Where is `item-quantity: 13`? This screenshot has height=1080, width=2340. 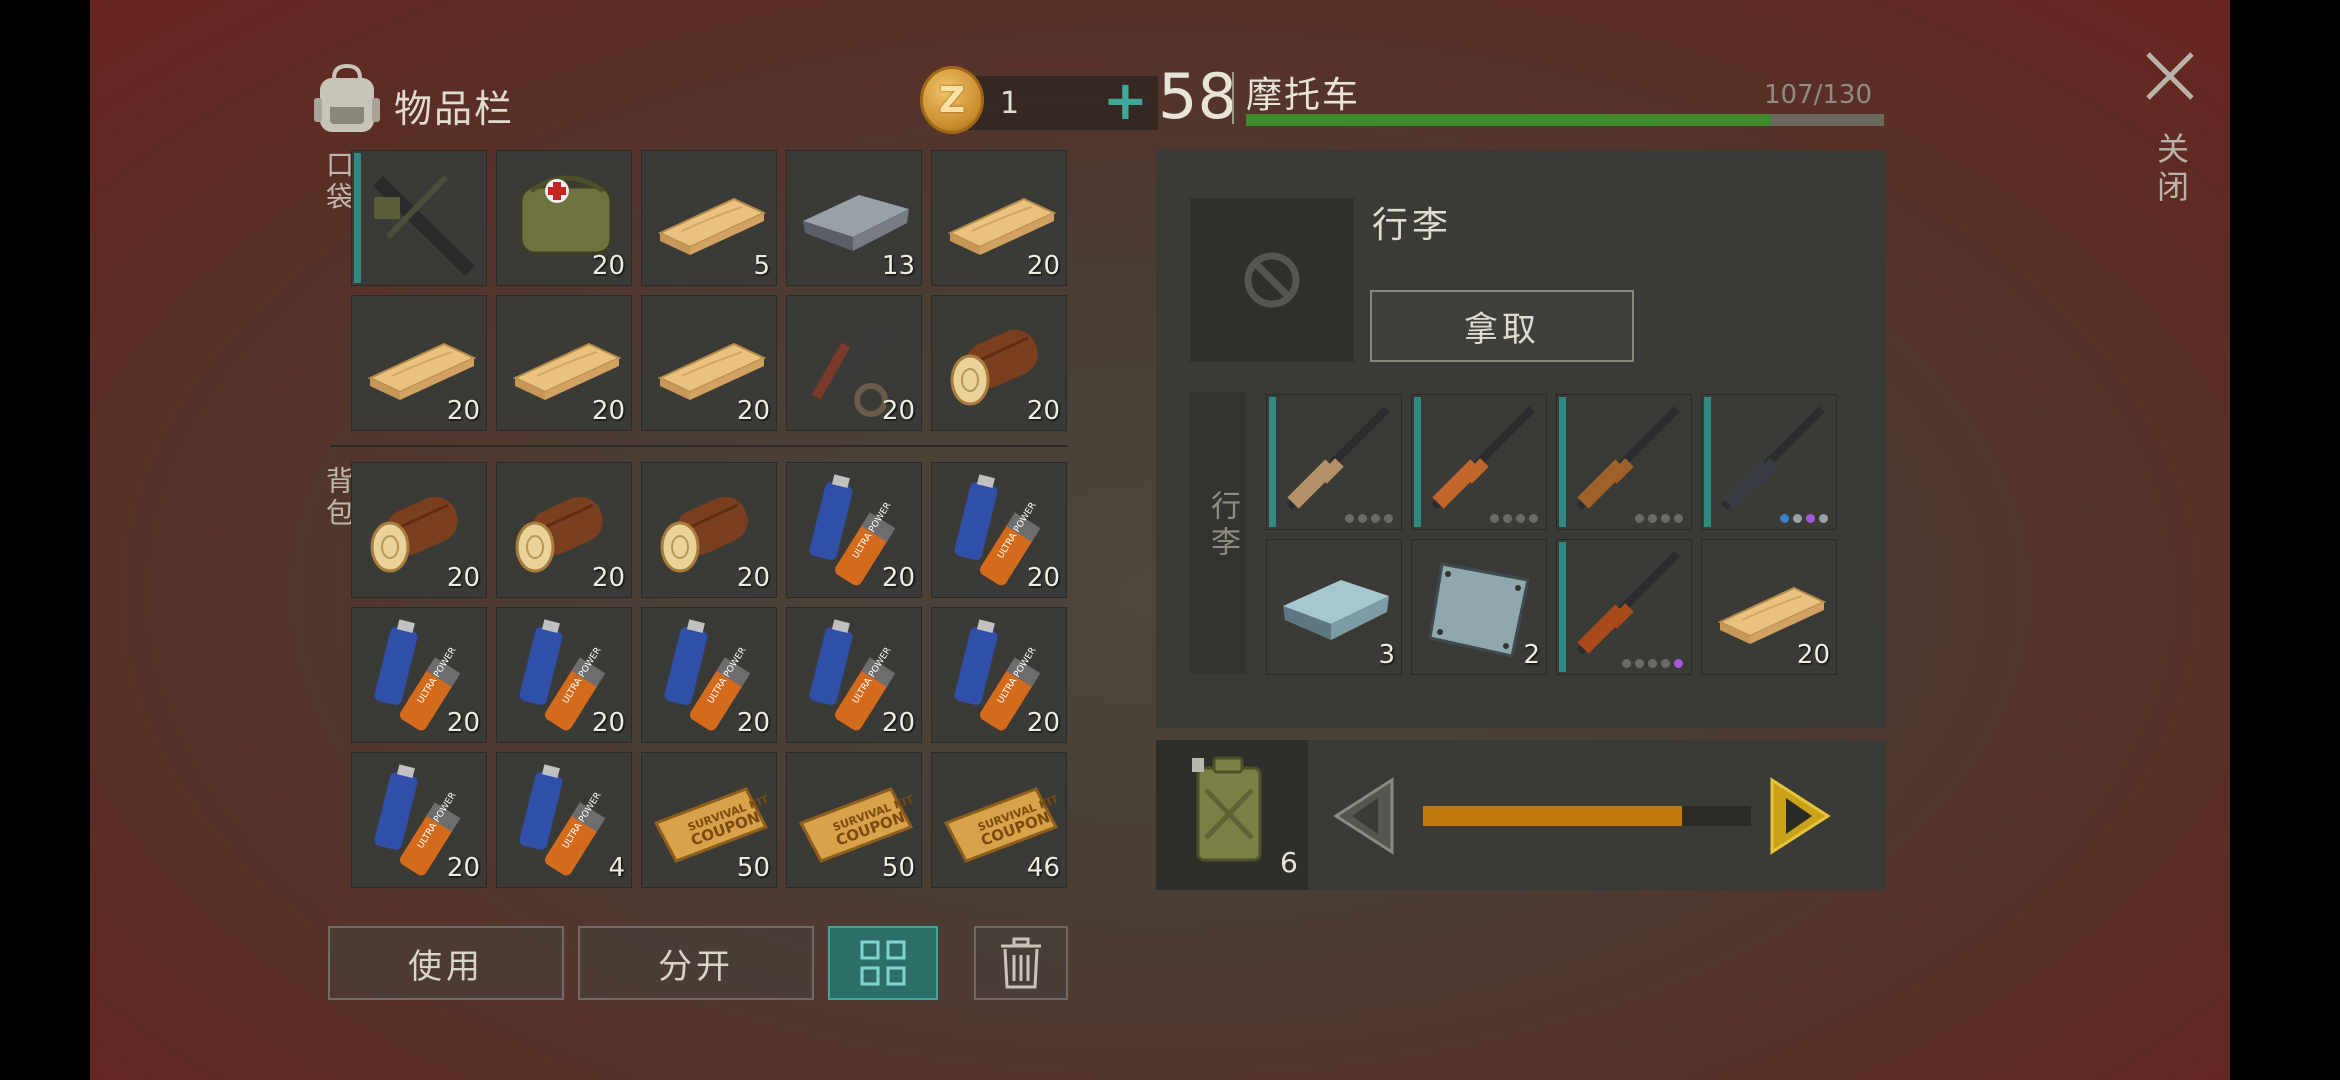
item-quantity: 13 is located at coordinates (898, 266).